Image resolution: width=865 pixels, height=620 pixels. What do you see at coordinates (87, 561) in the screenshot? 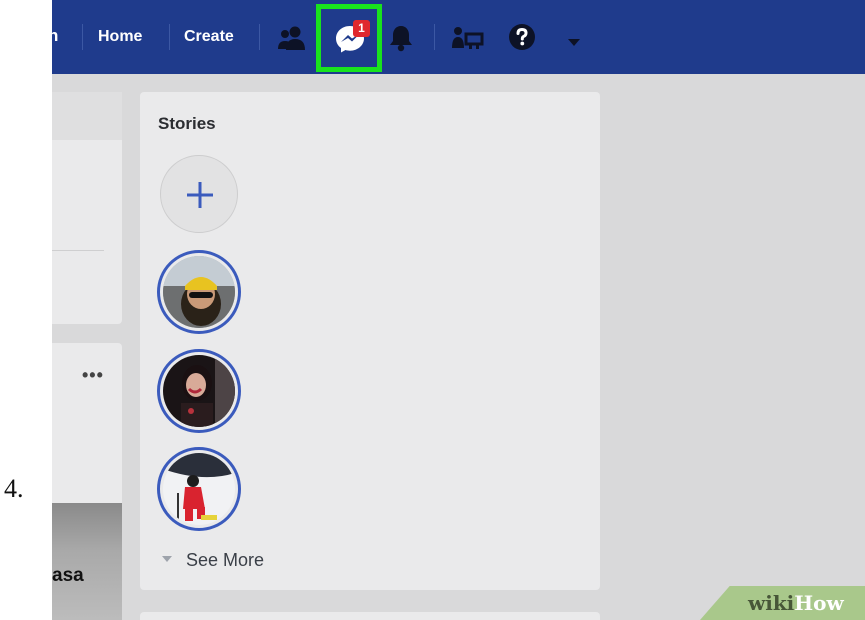
I see `post-photo` at bounding box center [87, 561].